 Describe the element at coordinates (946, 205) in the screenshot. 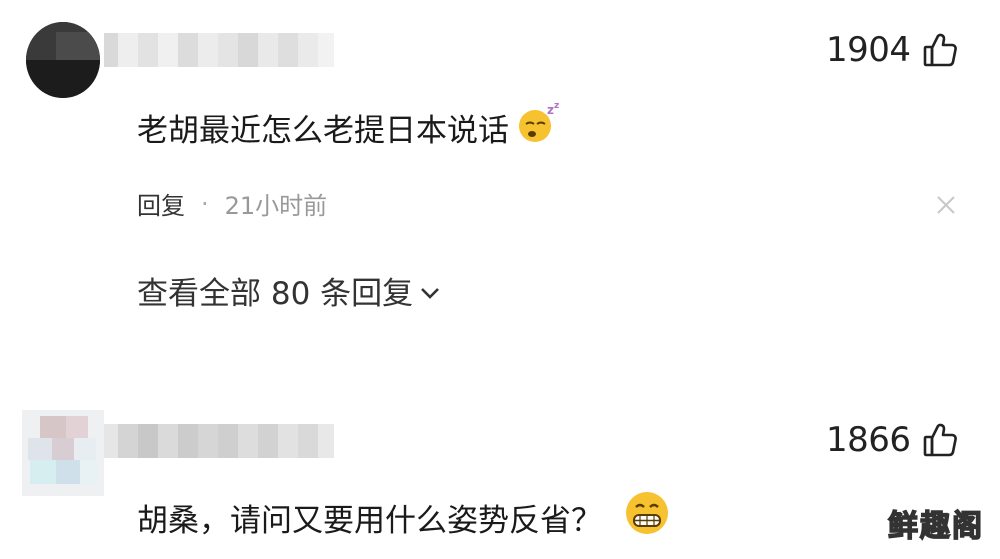

I see `close-icon` at that location.